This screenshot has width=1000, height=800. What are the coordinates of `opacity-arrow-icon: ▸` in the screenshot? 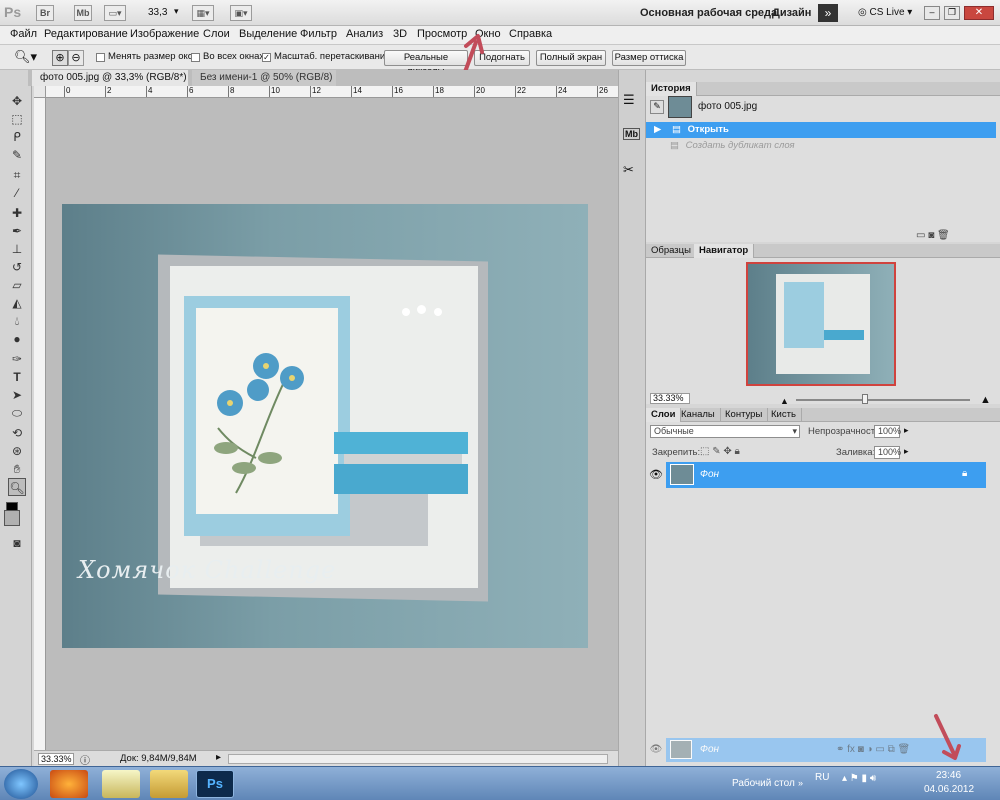 It's located at (906, 430).